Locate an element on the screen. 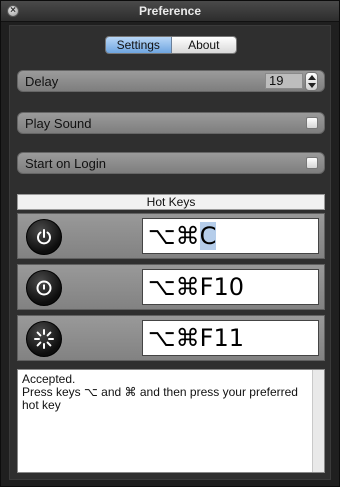 Image resolution: width=340 pixels, height=487 pixels. play-sound-label: Play Sound is located at coordinates (58, 123).